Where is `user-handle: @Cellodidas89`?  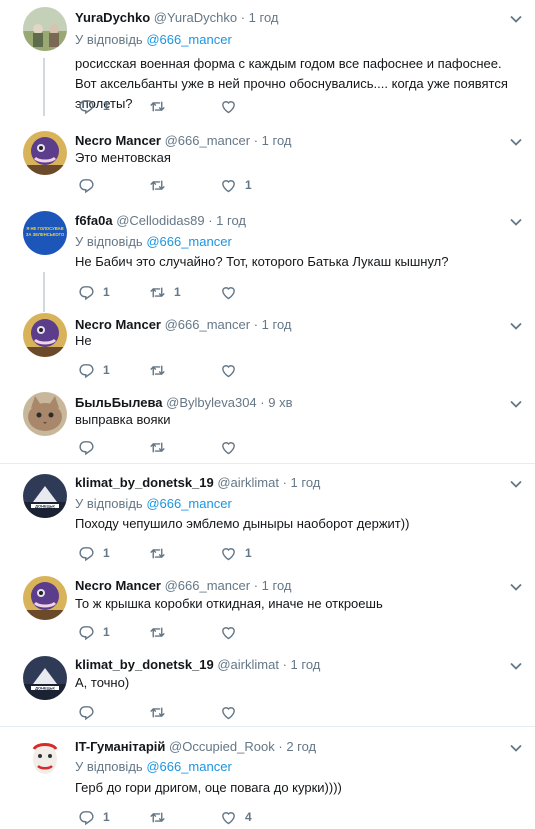
user-handle: @Cellodidas89 is located at coordinates (160, 220).